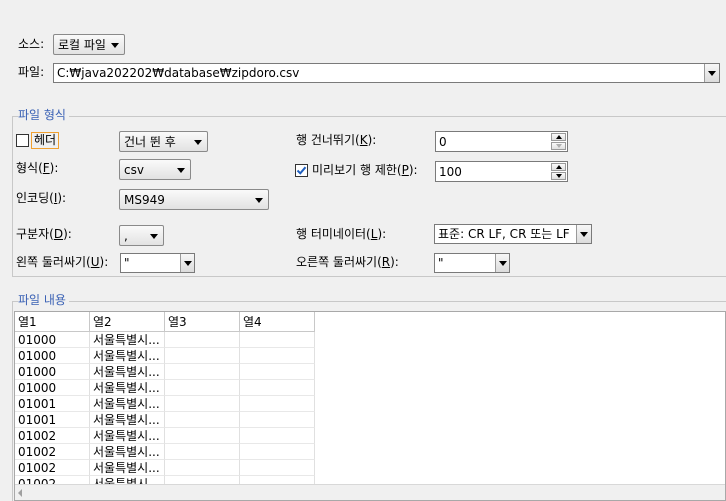 This screenshot has height=501, width=726. What do you see at coordinates (62, 262) in the screenshot?
I see `left-enclosure-label: 왼쪽 둘러싸기(U):` at bounding box center [62, 262].